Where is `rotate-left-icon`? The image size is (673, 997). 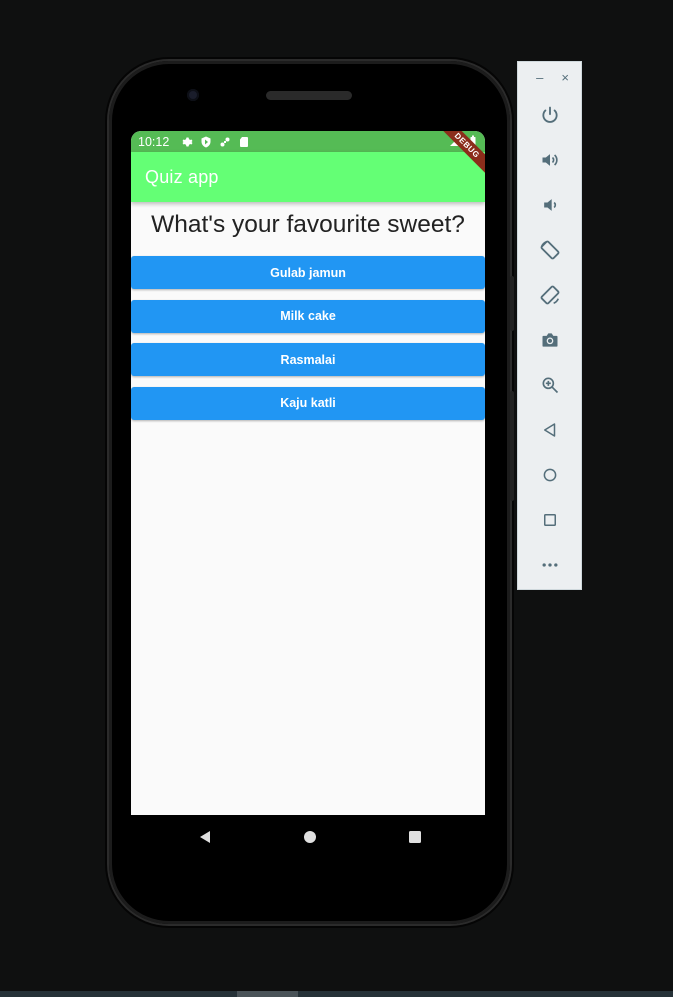
rotate-left-icon is located at coordinates (550, 249).